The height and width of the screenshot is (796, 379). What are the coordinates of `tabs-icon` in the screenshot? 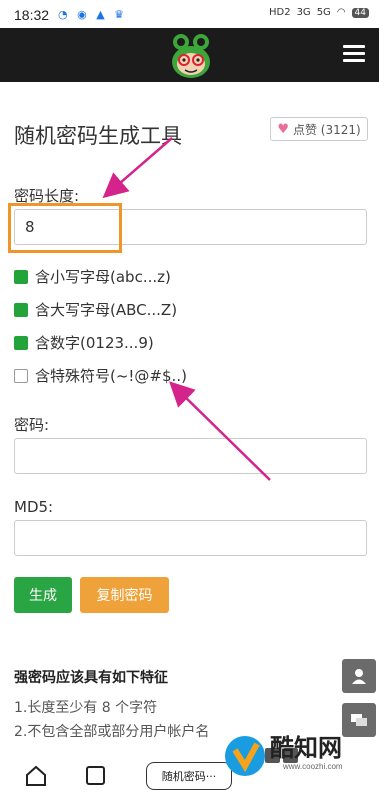 It's located at (96, 776).